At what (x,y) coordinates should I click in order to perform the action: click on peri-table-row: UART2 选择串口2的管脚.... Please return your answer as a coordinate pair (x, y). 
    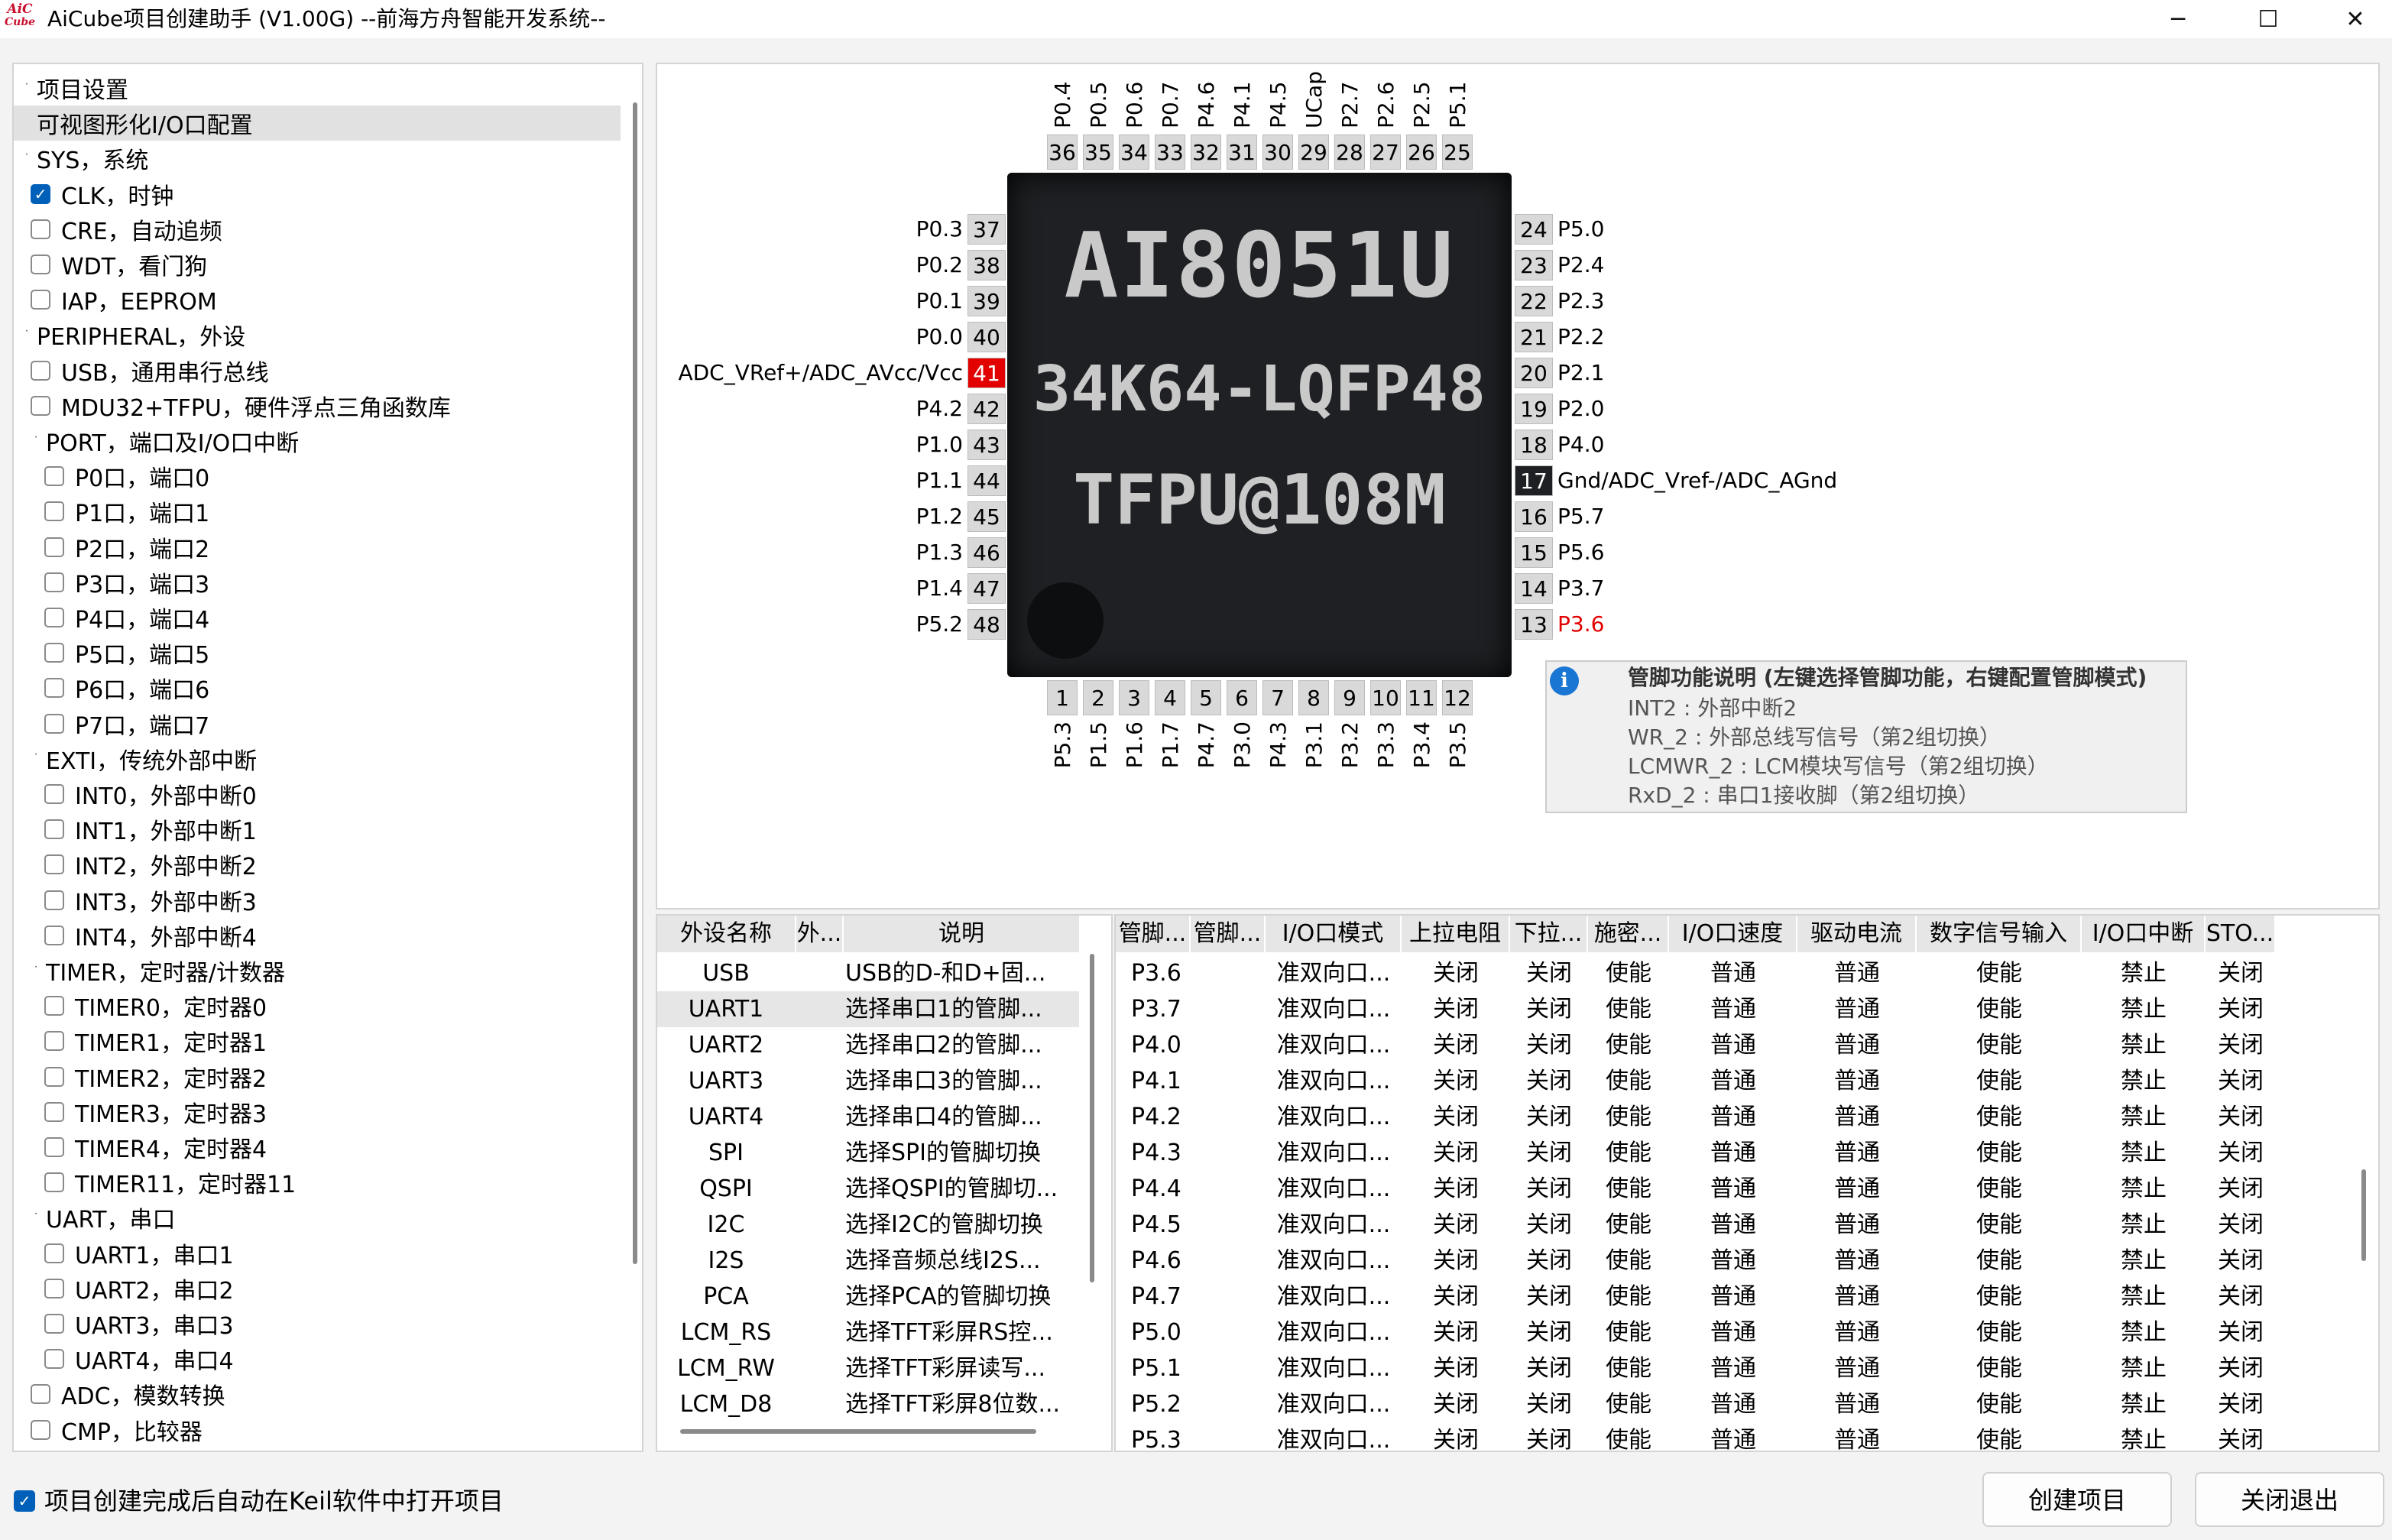
    Looking at the image, I should click on (868, 1045).